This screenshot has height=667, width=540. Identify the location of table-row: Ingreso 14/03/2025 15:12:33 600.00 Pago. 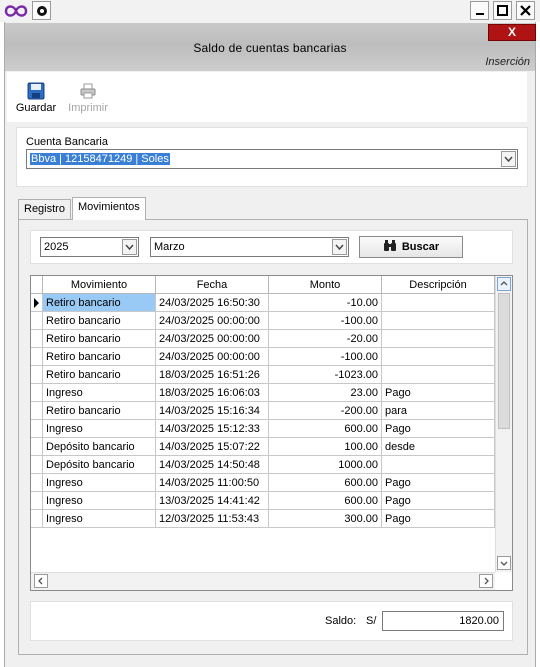
(263, 429).